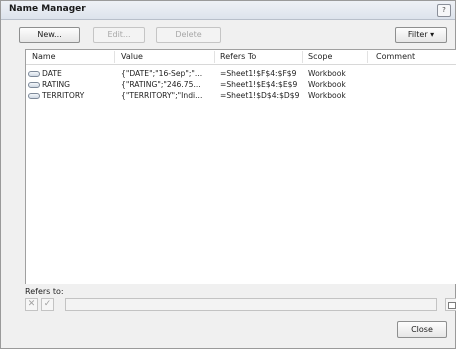  I want to click on column-header-name: Name, so click(44, 56).